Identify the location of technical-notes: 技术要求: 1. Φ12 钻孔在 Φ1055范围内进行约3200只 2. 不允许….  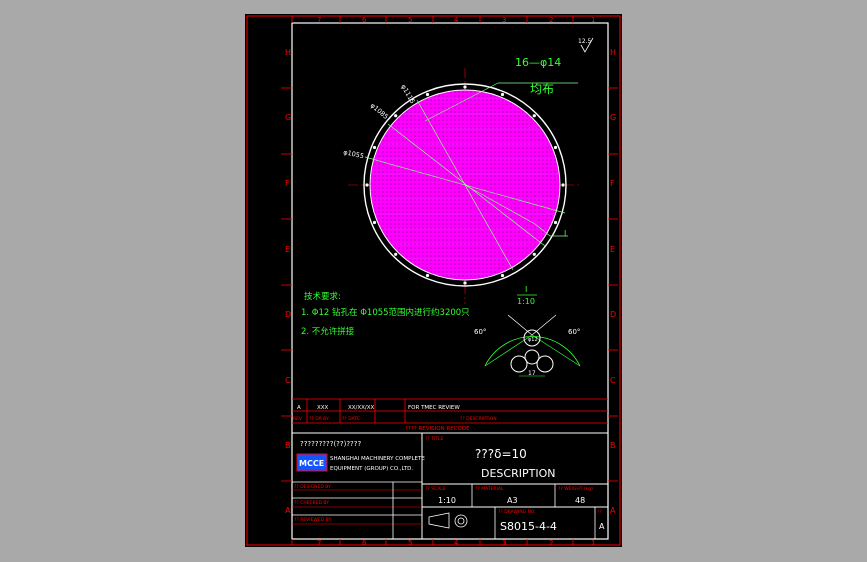
(385, 314).